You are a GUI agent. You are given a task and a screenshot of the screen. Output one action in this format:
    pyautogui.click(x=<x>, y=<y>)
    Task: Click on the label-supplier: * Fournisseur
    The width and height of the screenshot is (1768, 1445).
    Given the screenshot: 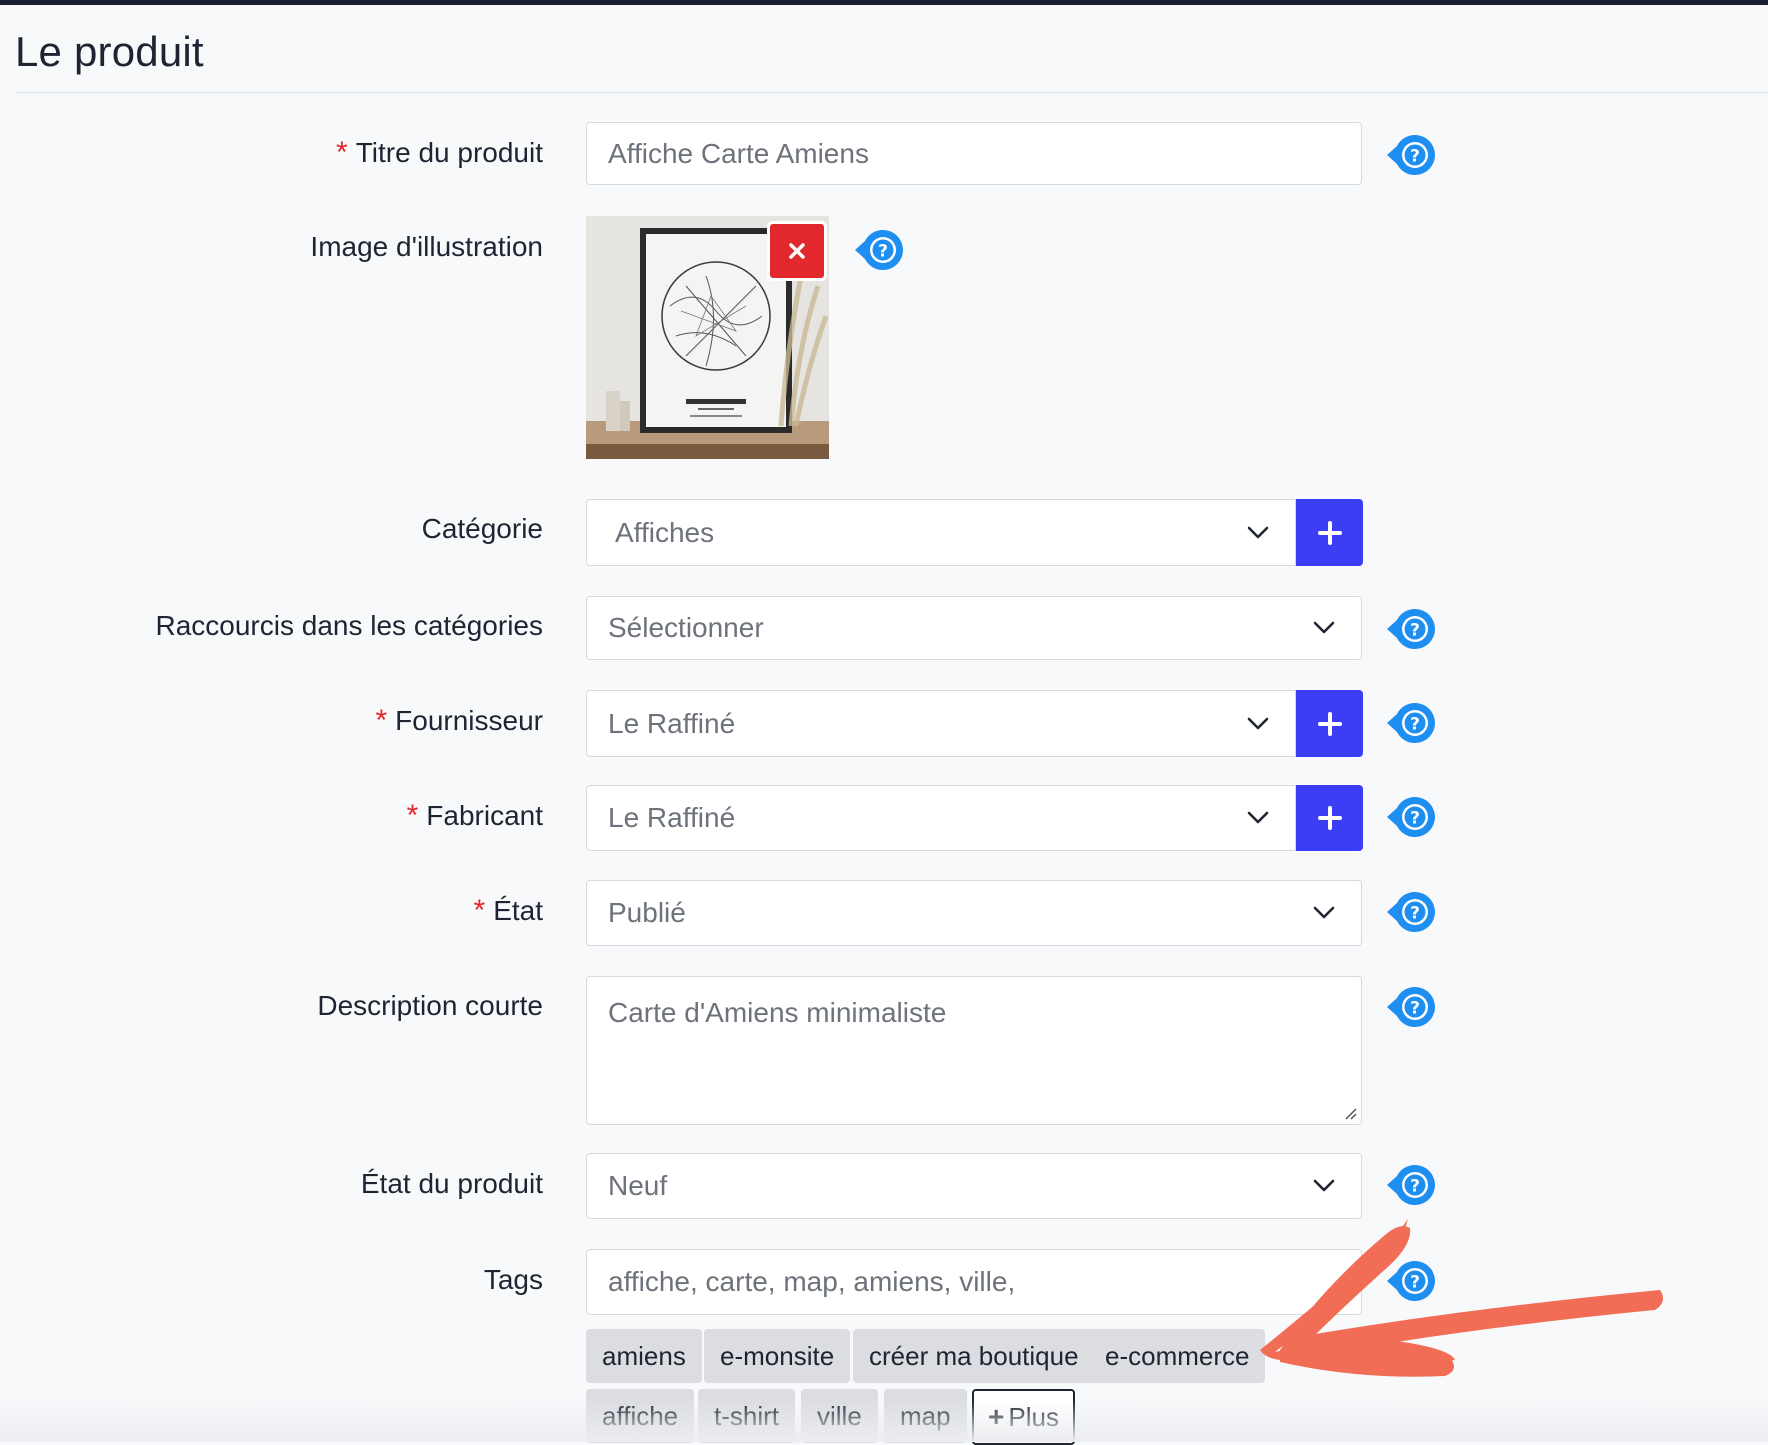 What is the action you would take?
    pyautogui.click(x=459, y=720)
    